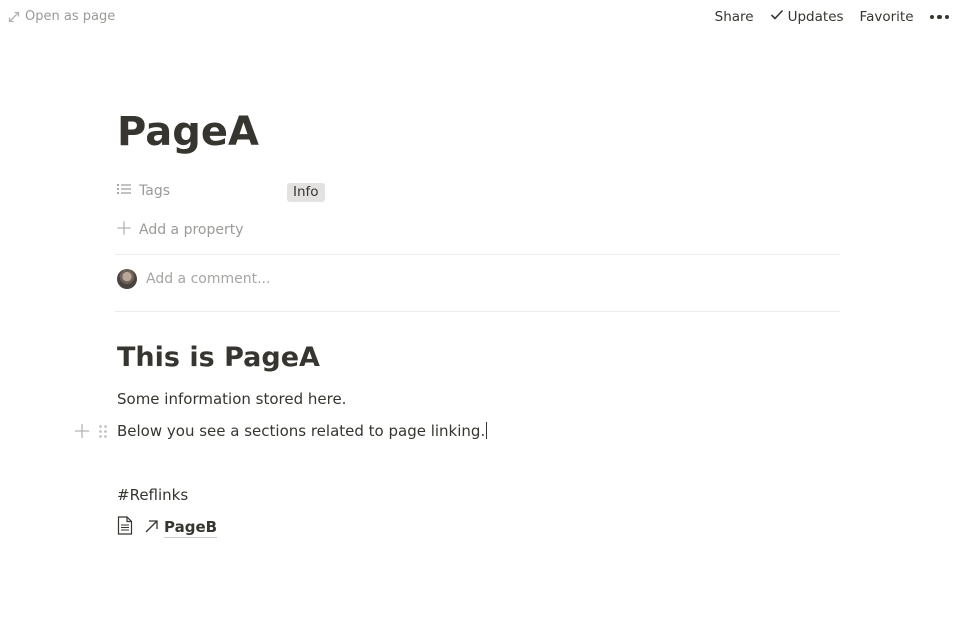 This screenshot has width=959, height=644. I want to click on arrow-up-right-icon, so click(151, 528).